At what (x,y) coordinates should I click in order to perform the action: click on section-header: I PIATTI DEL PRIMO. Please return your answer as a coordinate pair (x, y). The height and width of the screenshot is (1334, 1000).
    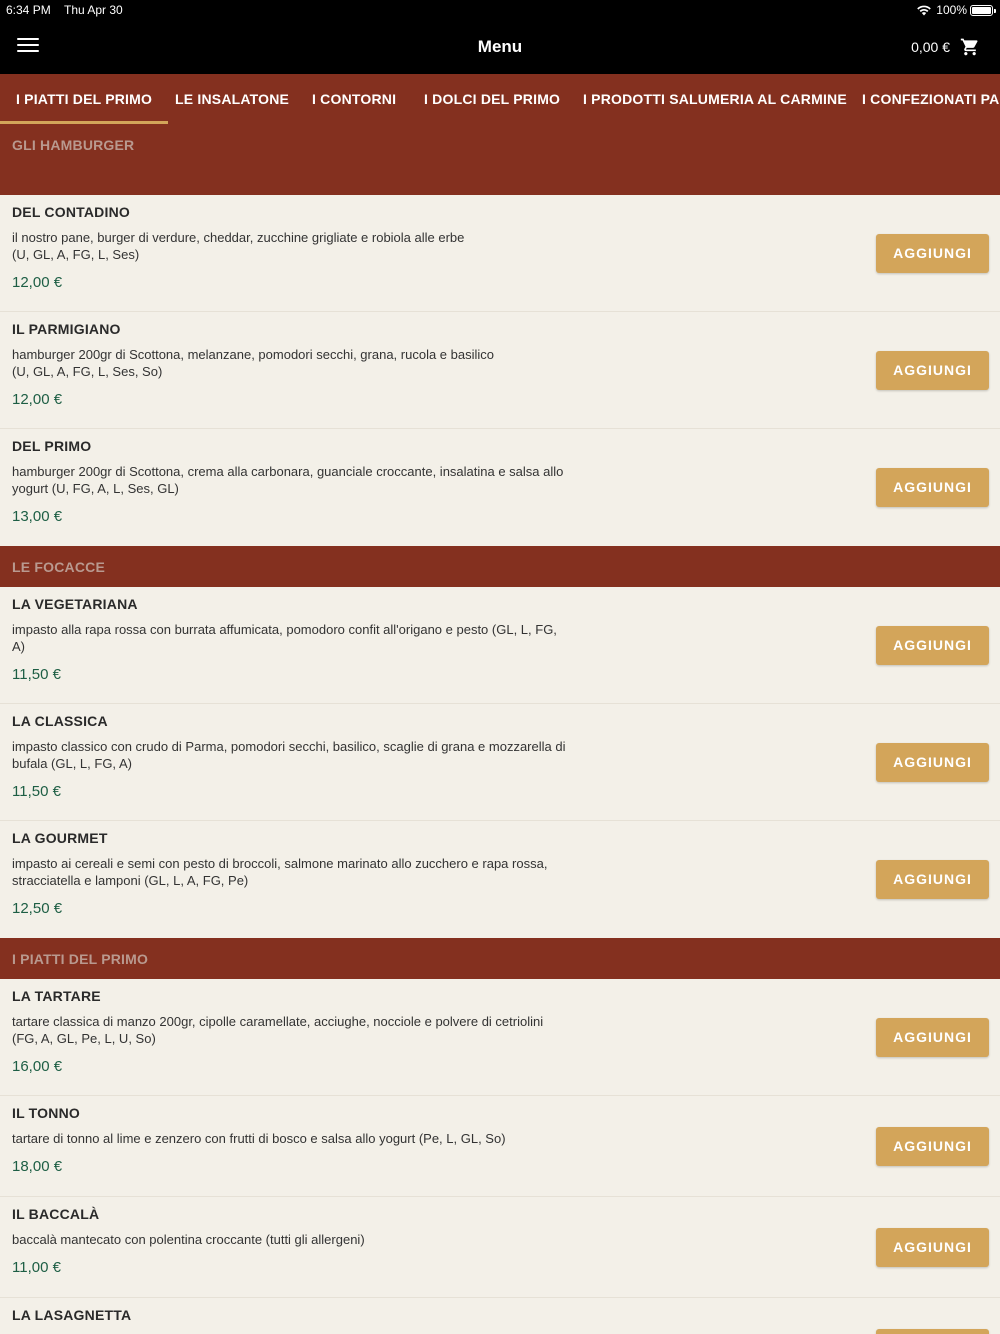
    Looking at the image, I should click on (500, 958).